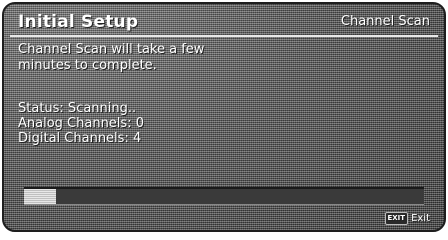  I want to click on exit-label: Exit, so click(420, 218).